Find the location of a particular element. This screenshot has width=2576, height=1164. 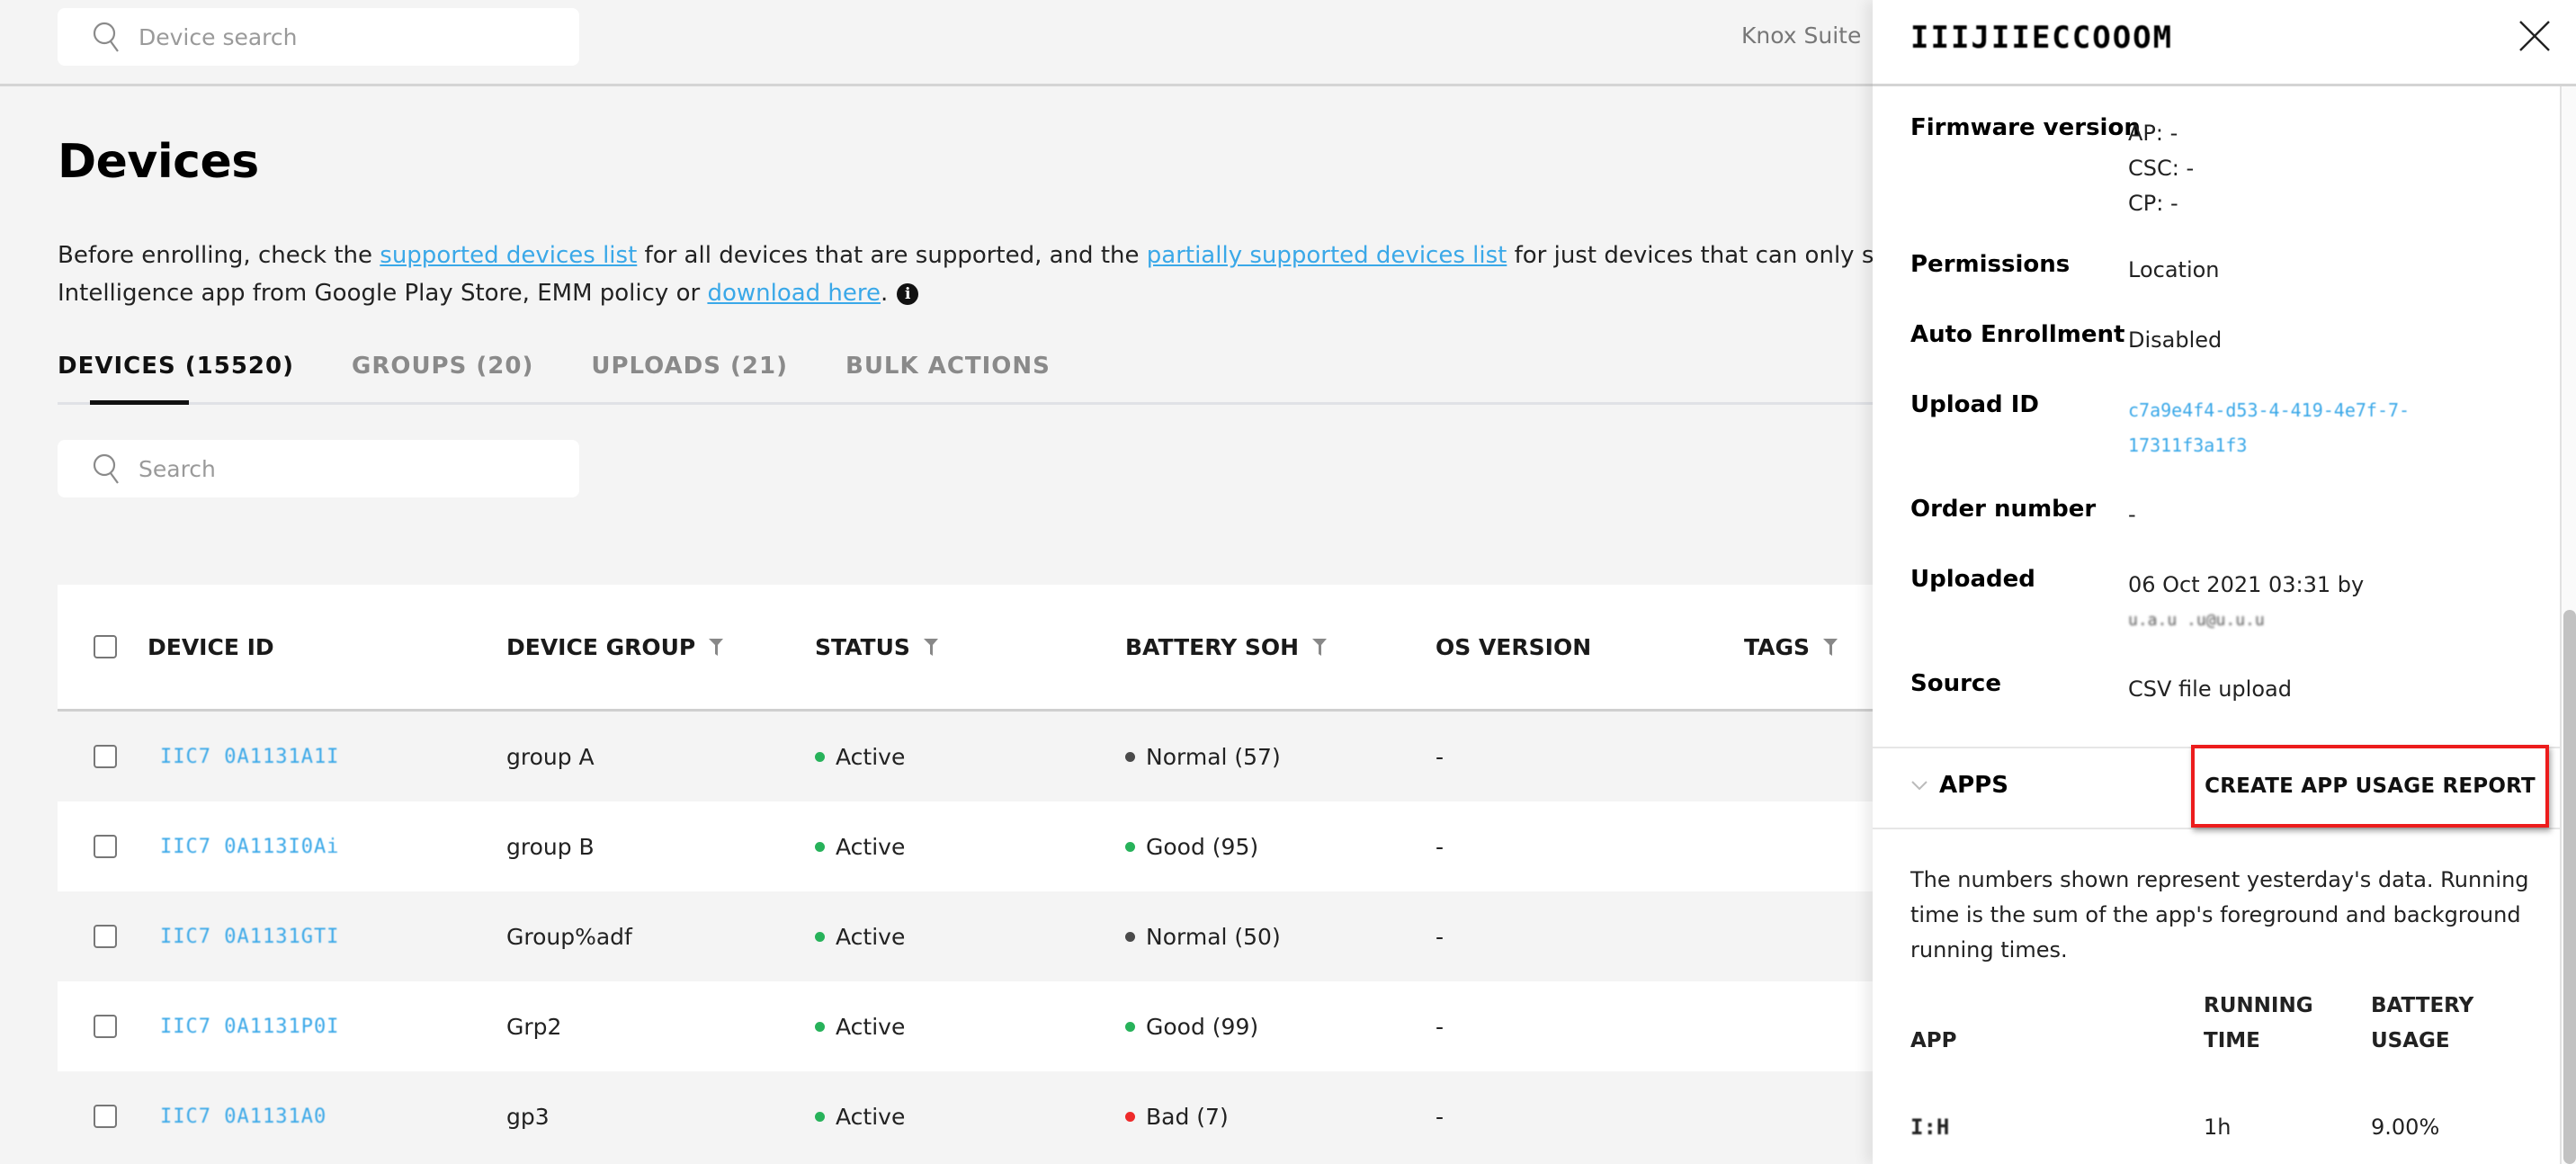

apps-toggle: APPS is located at coordinates (1959, 786).